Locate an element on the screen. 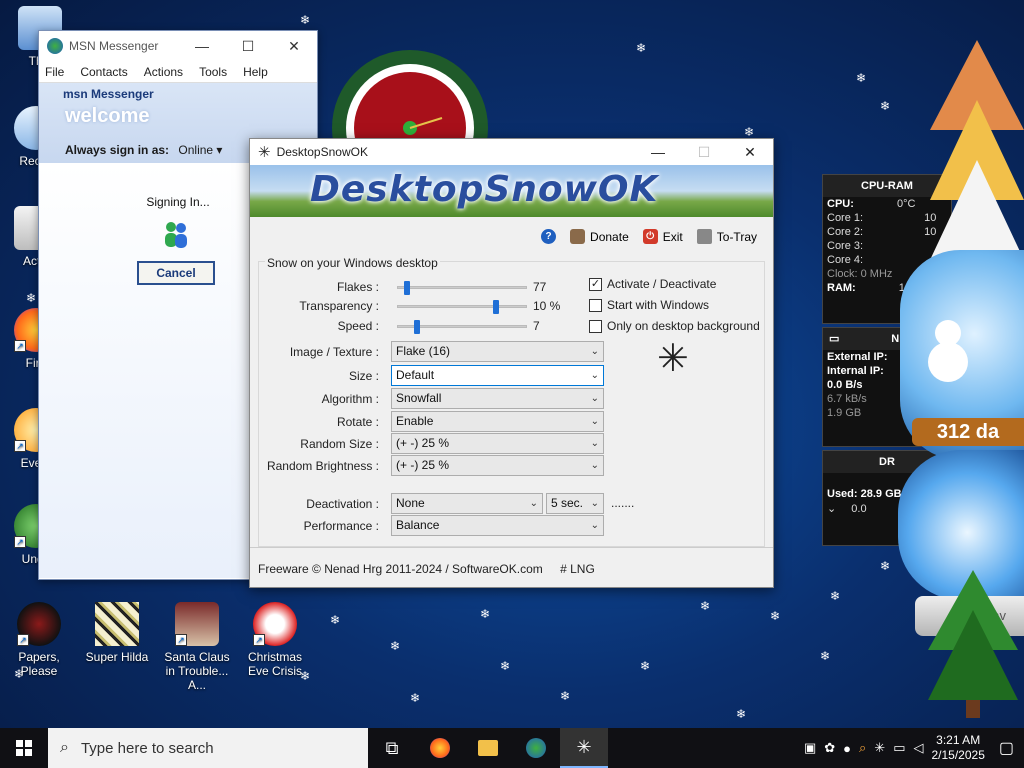  volume-icon: ◁ is located at coordinates (918, 748).